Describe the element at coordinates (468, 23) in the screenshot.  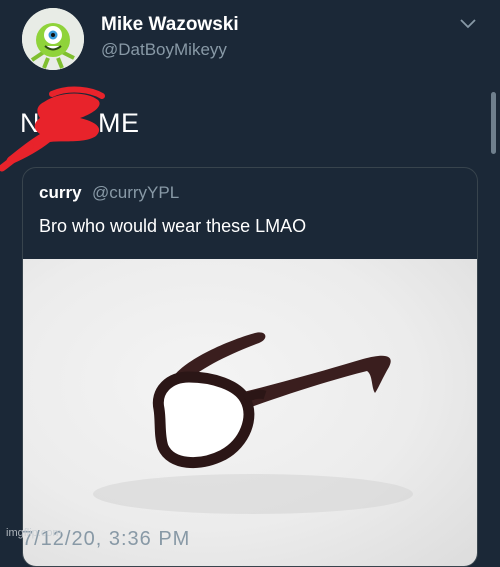
I see `chevron-down-icon` at that location.